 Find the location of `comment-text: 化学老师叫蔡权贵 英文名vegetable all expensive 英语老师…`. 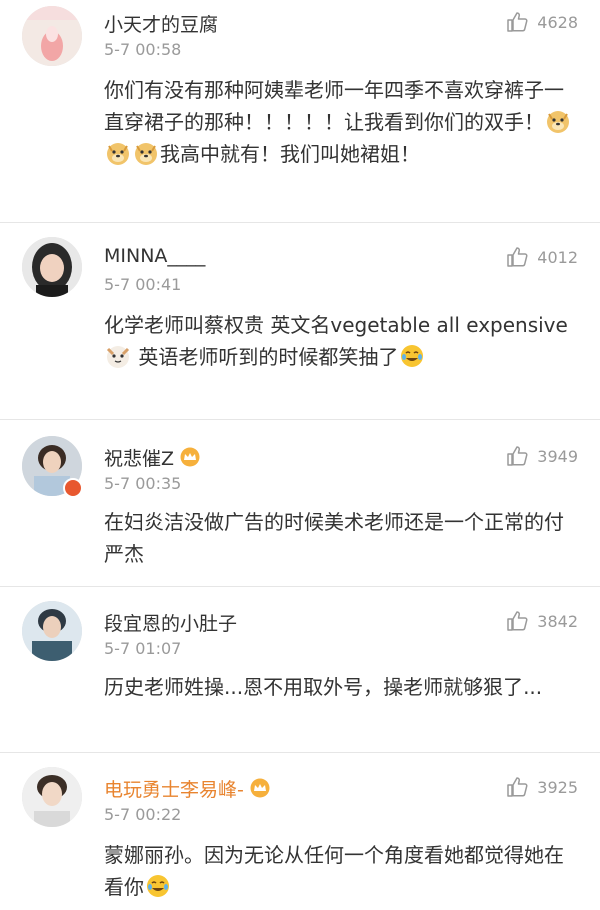

comment-text: 化学老师叫蔡权贵 英文名vegetable all expensive 英语老师… is located at coordinates (336, 341).